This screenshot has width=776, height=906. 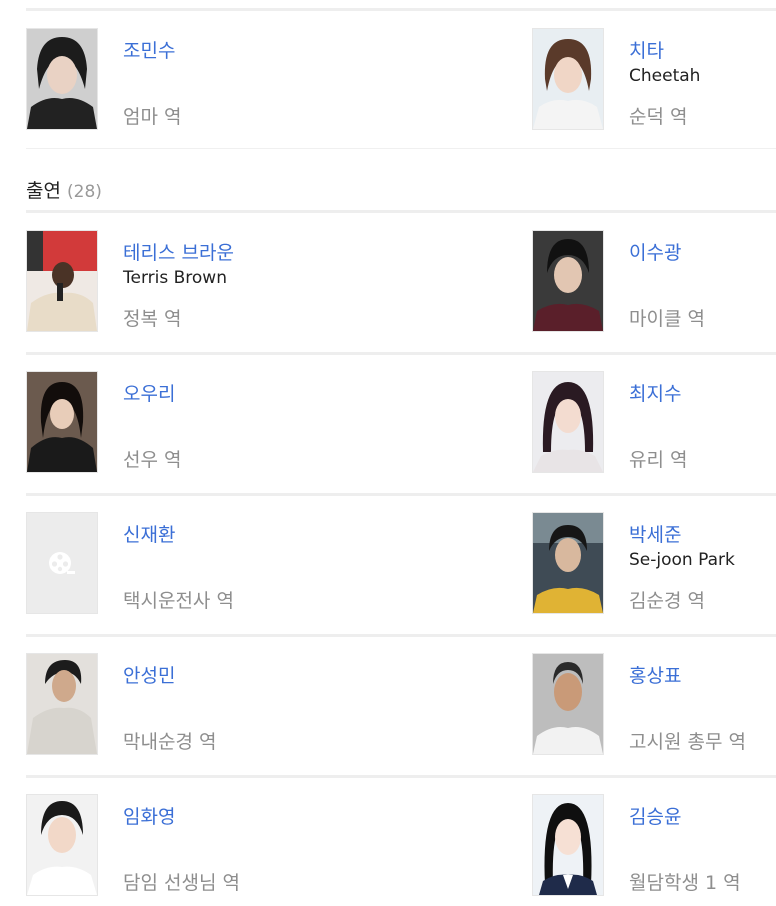 I want to click on cast-card: 최지수 유리 역, so click(x=654, y=422).